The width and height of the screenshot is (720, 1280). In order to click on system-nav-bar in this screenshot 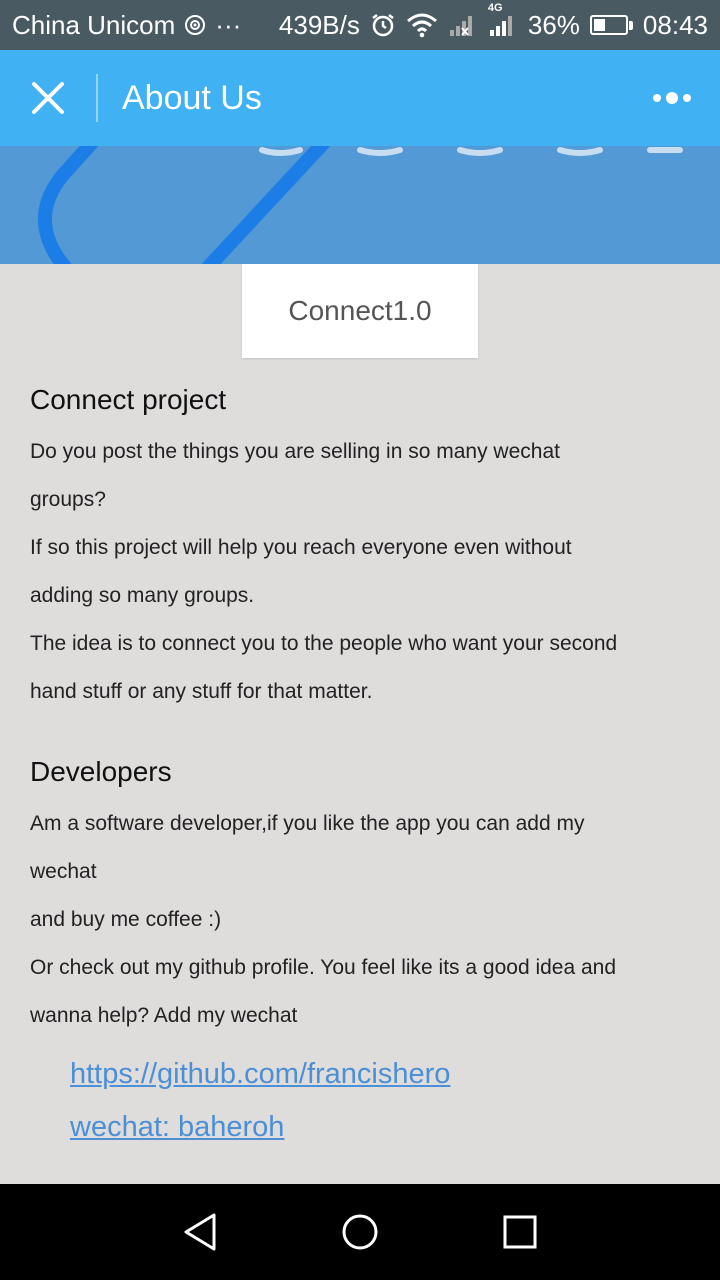, I will do `click(360, 1232)`.